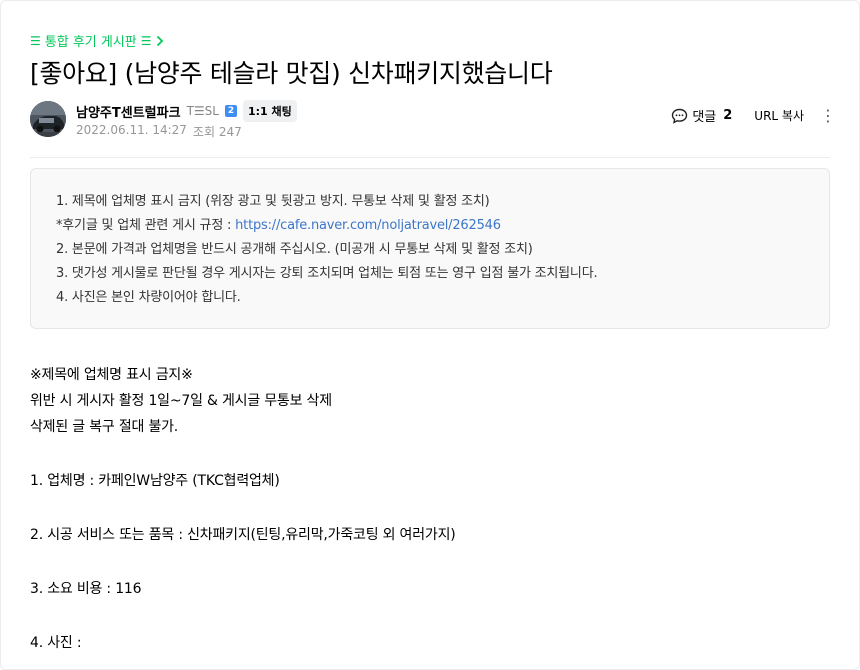 This screenshot has height=670, width=860. Describe the element at coordinates (430, 157) in the screenshot. I see `header-divider` at that location.